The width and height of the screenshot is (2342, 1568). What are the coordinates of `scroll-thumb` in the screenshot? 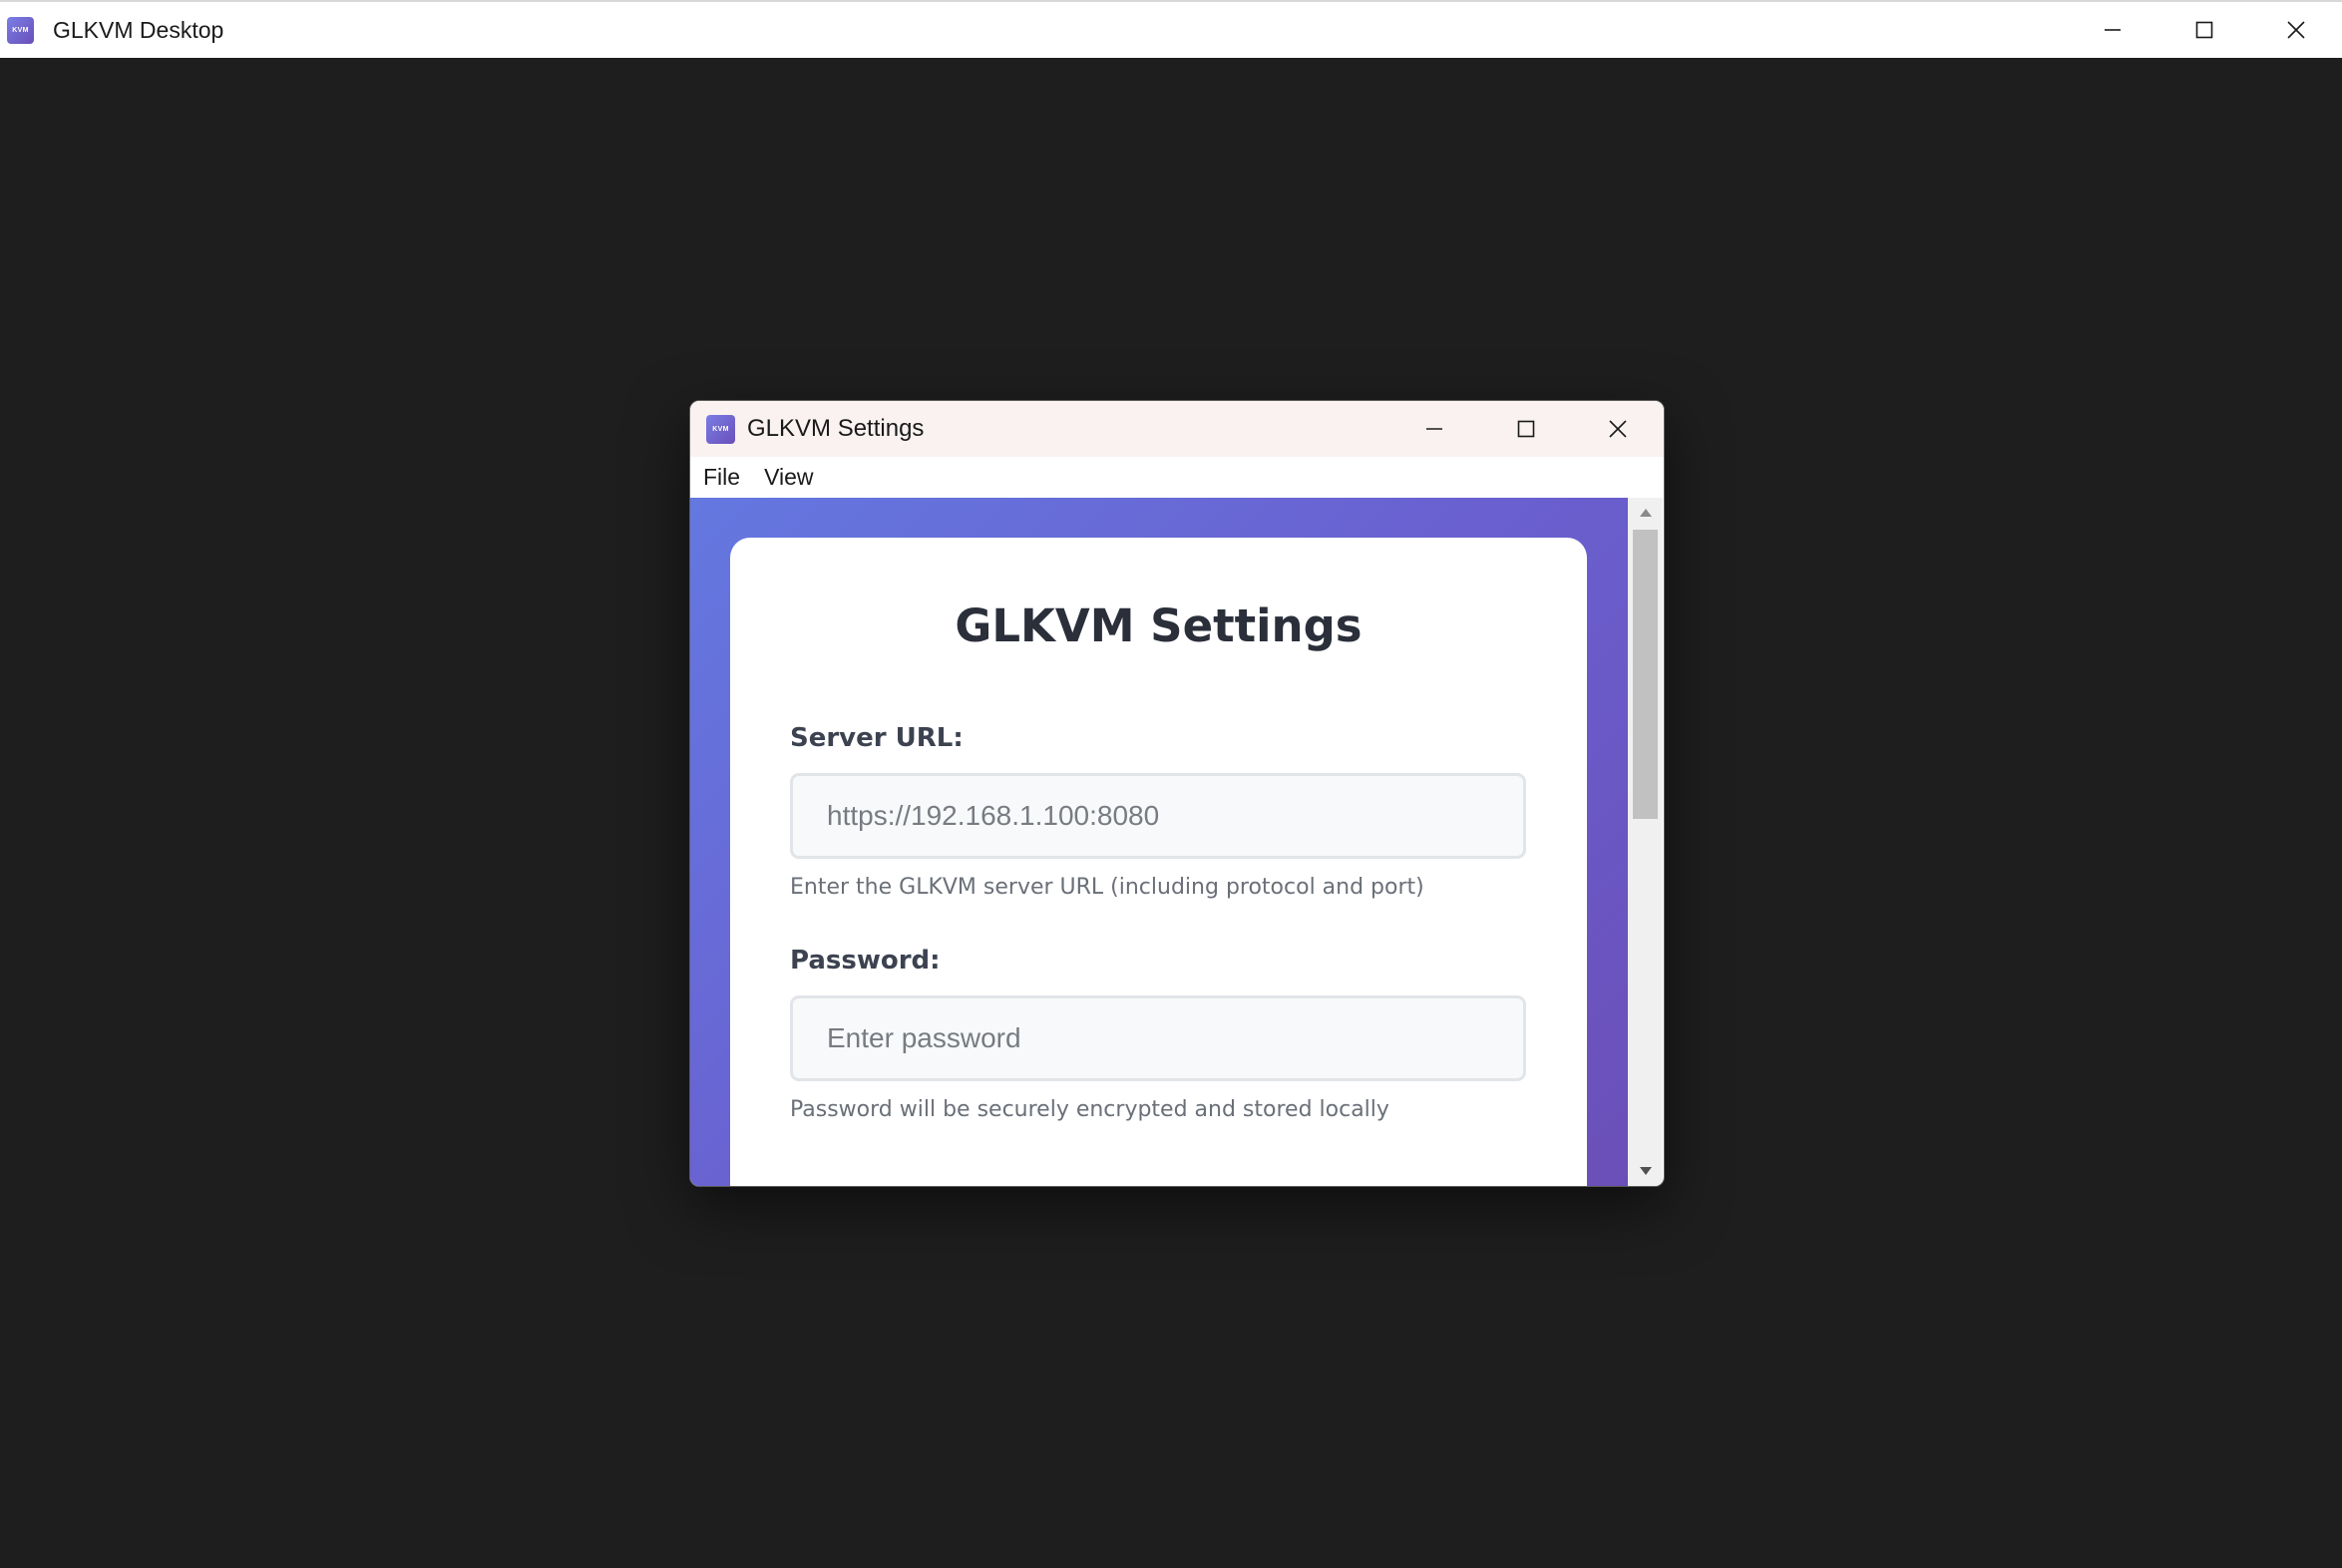 It's located at (1646, 674).